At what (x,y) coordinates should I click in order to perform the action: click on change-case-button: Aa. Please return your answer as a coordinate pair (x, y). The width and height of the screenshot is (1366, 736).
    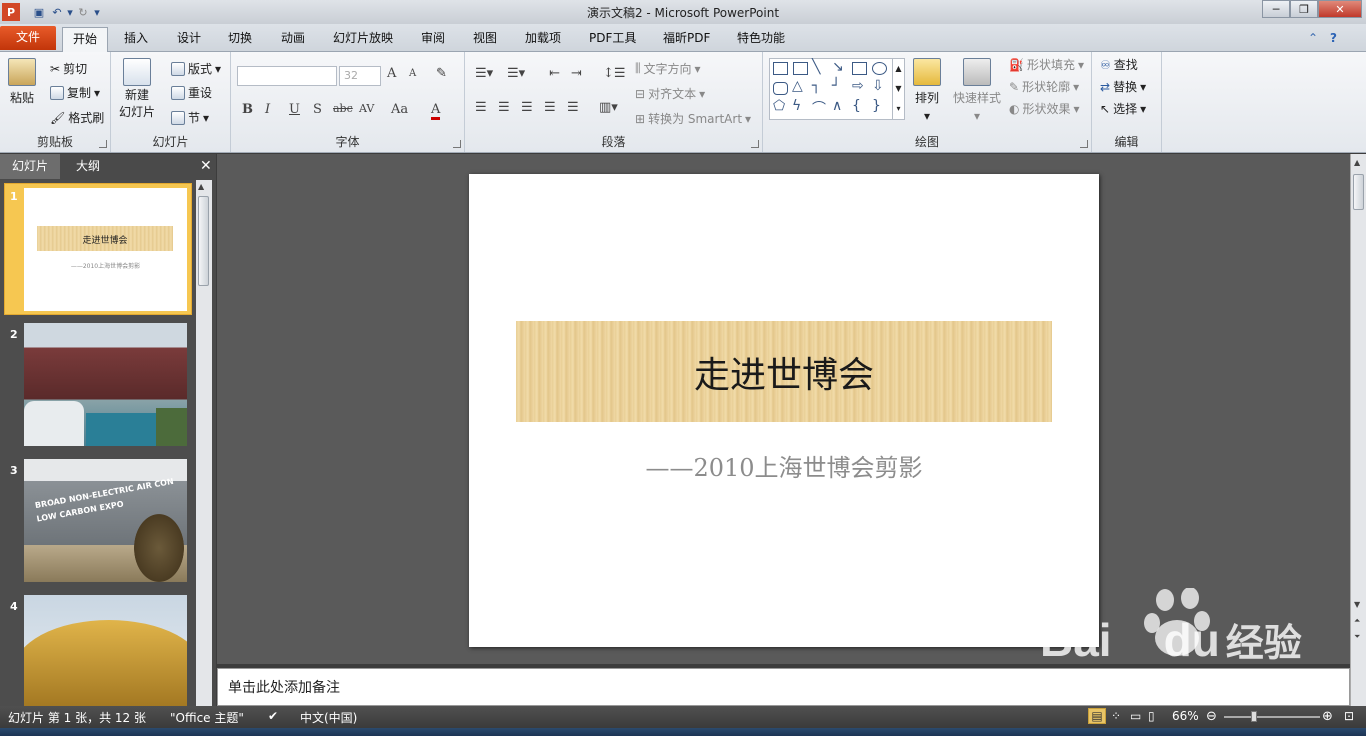
    Looking at the image, I should click on (399, 109).